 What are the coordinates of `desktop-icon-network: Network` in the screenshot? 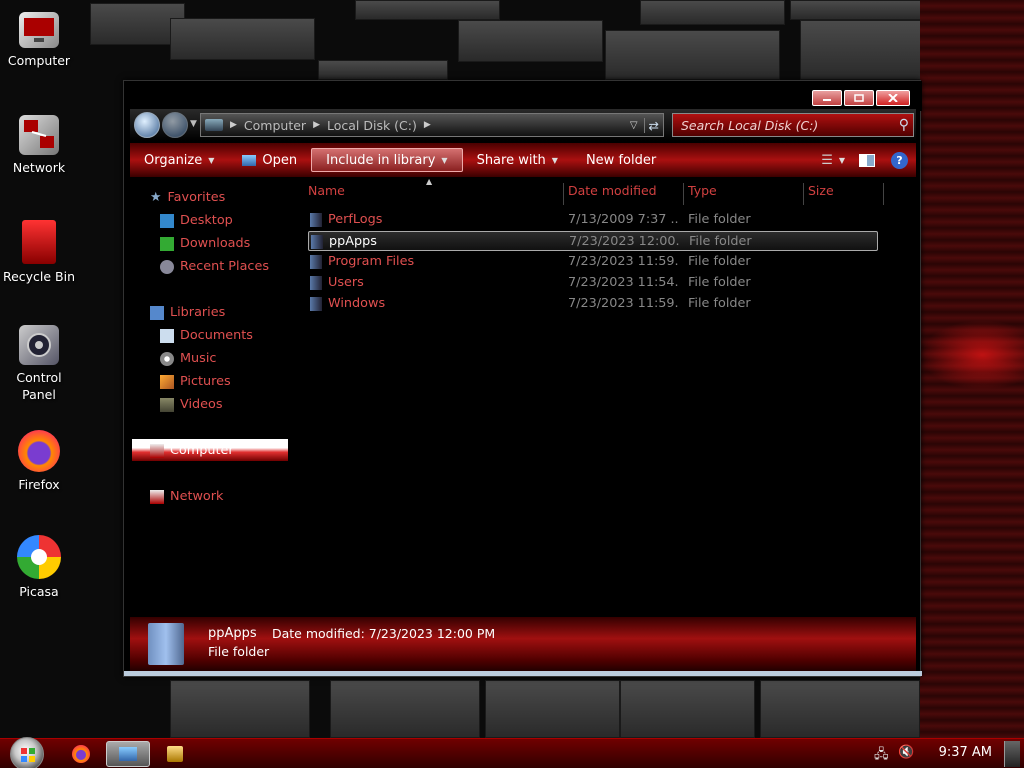 It's located at (39, 145).